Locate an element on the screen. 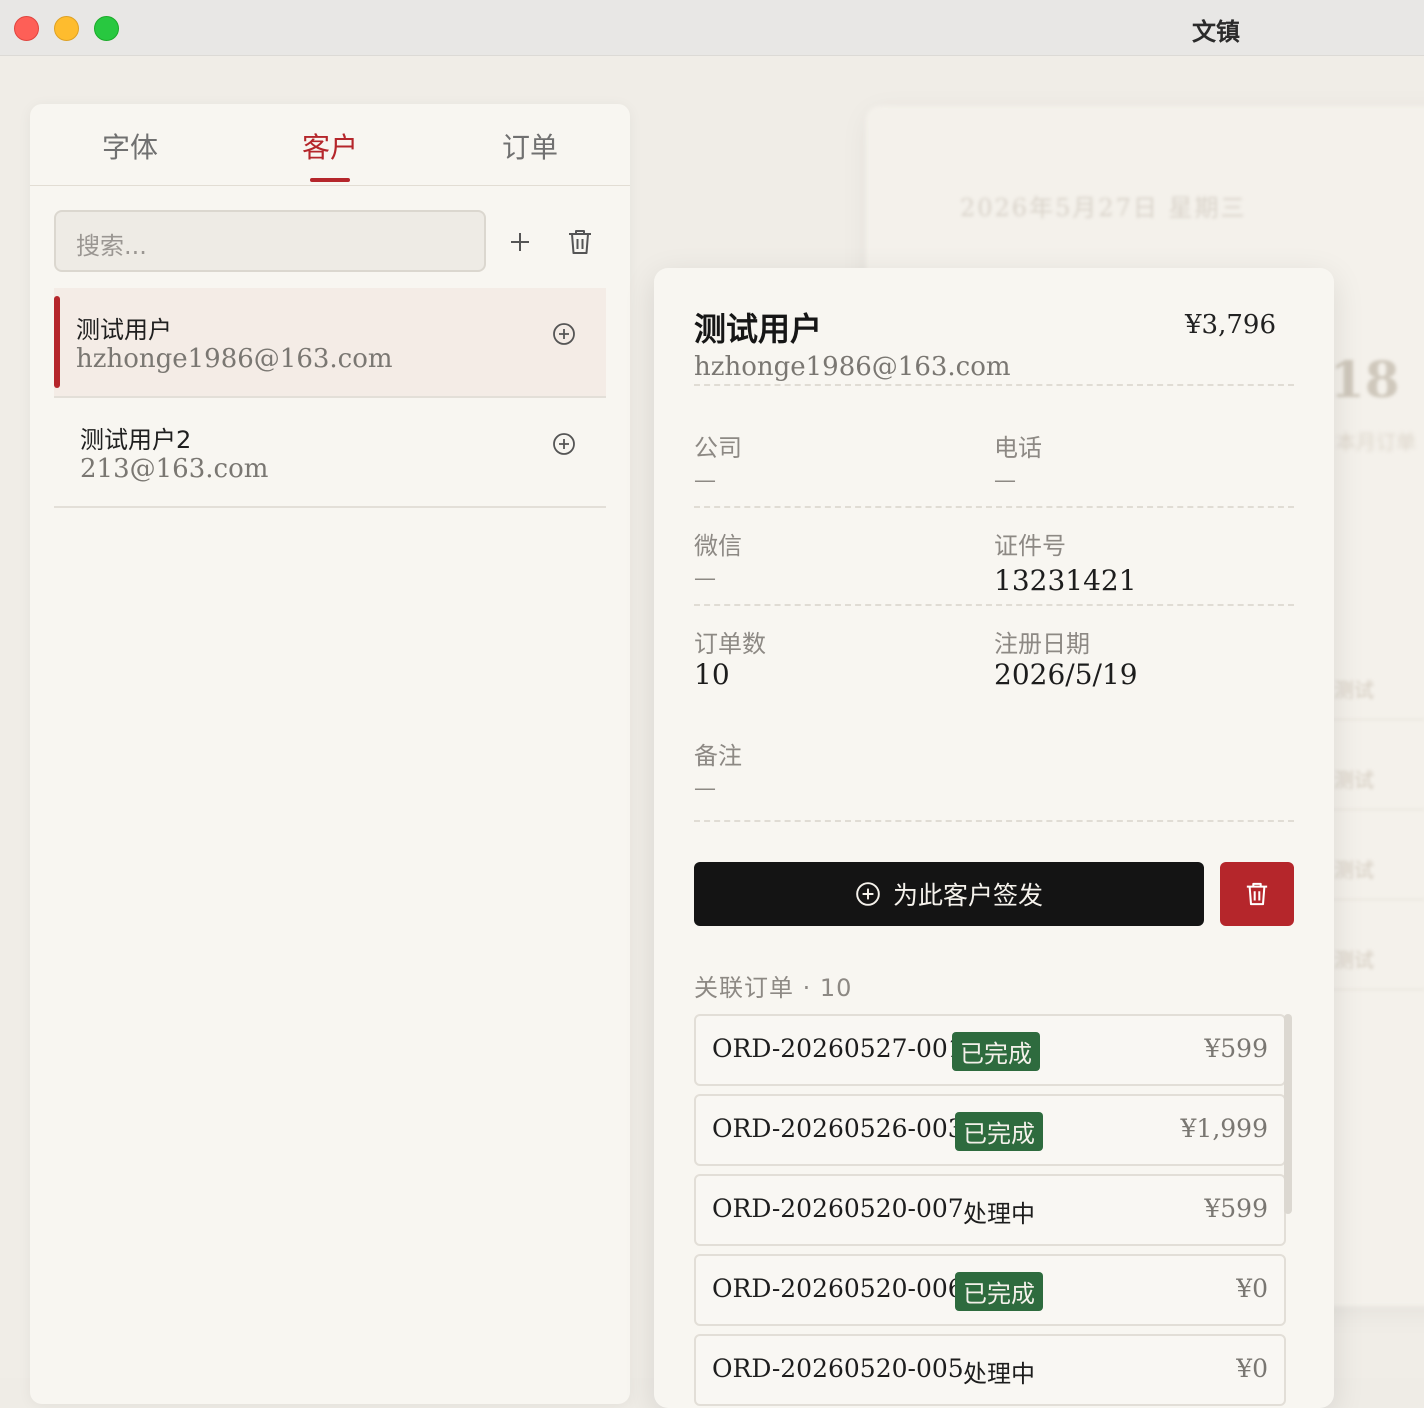 The image size is (1424, 1408). customer-detail-email: hzhonge1986@163.com is located at coordinates (852, 367).